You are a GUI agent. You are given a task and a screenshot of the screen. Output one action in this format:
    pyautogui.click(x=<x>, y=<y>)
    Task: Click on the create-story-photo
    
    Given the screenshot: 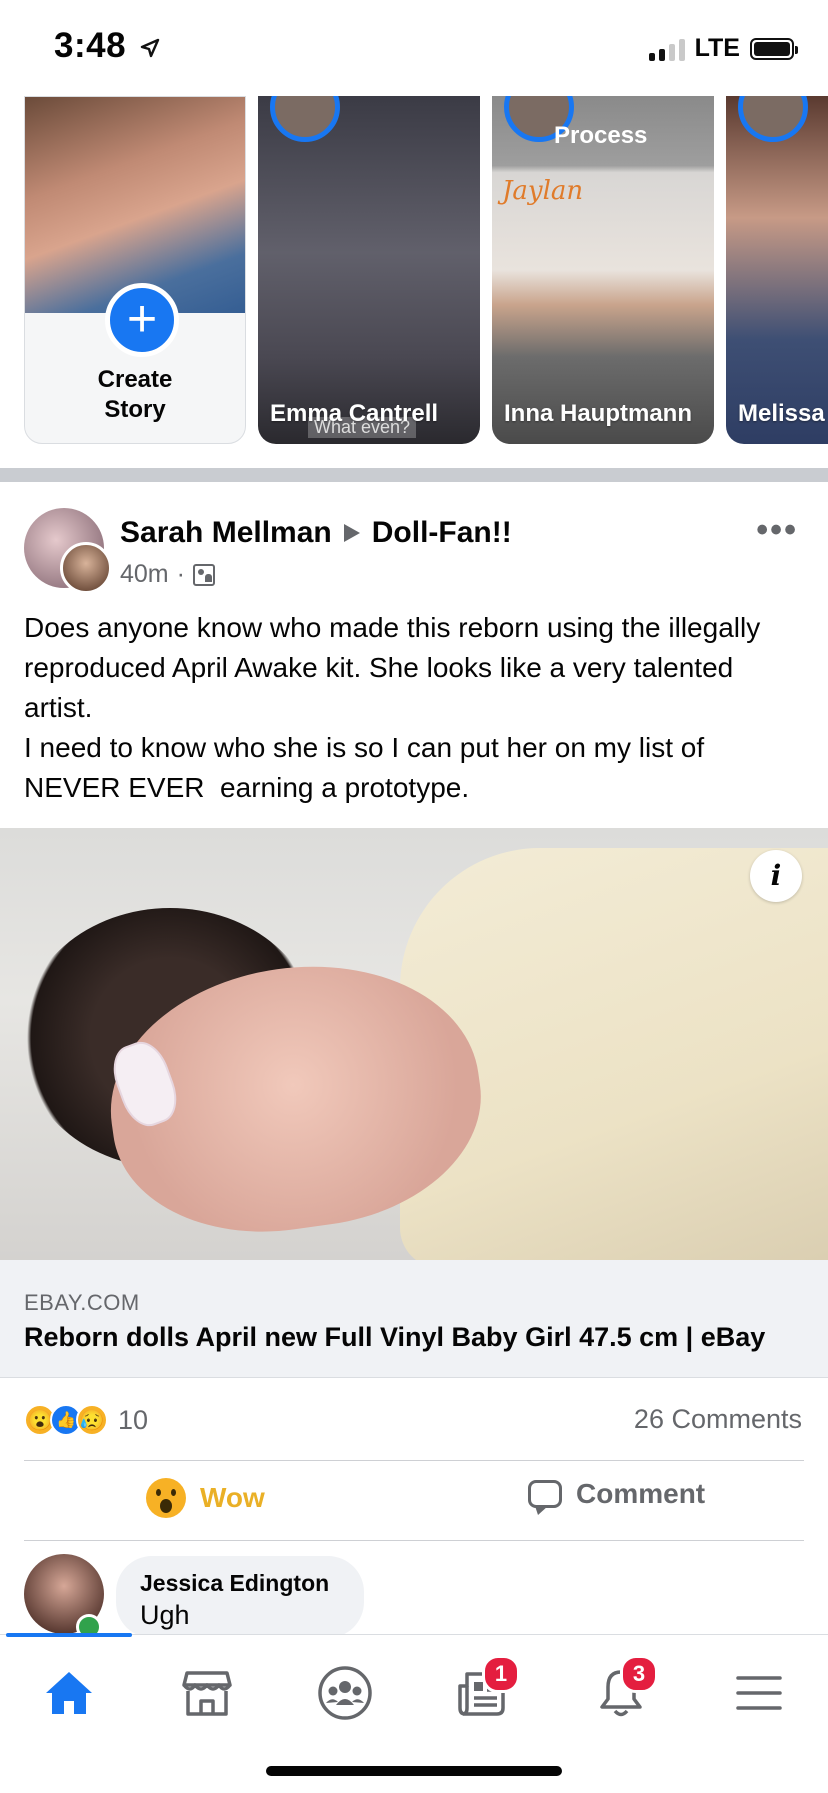 What is the action you would take?
    pyautogui.click(x=135, y=205)
    